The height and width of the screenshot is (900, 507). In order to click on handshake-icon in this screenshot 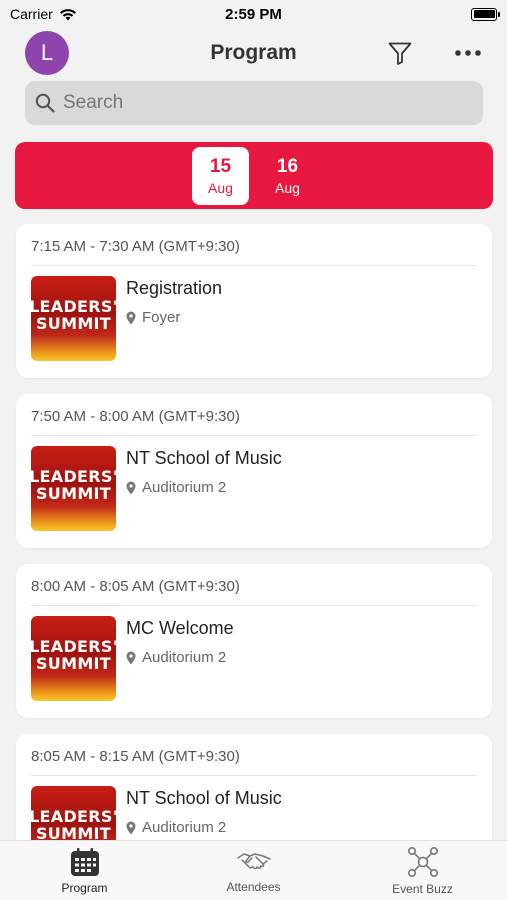, I will do `click(253, 860)`.